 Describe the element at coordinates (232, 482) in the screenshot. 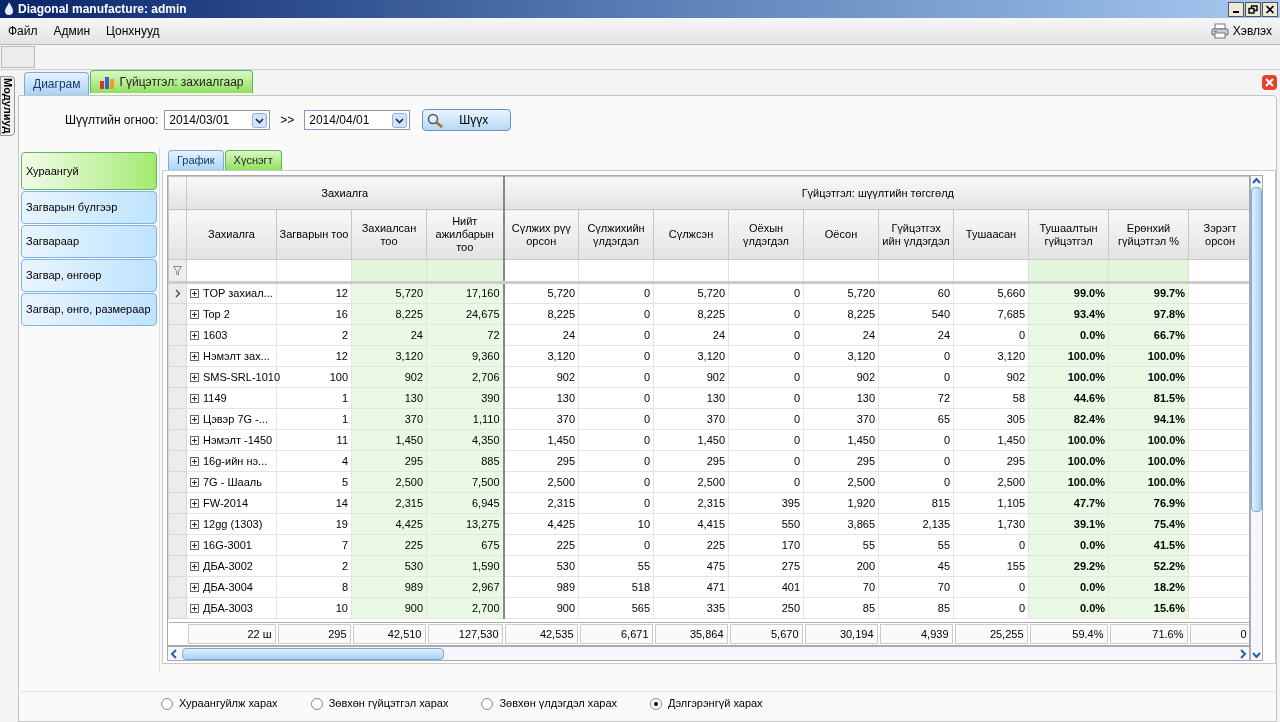

I see `table-cell-text: 7G - Шааль` at that location.